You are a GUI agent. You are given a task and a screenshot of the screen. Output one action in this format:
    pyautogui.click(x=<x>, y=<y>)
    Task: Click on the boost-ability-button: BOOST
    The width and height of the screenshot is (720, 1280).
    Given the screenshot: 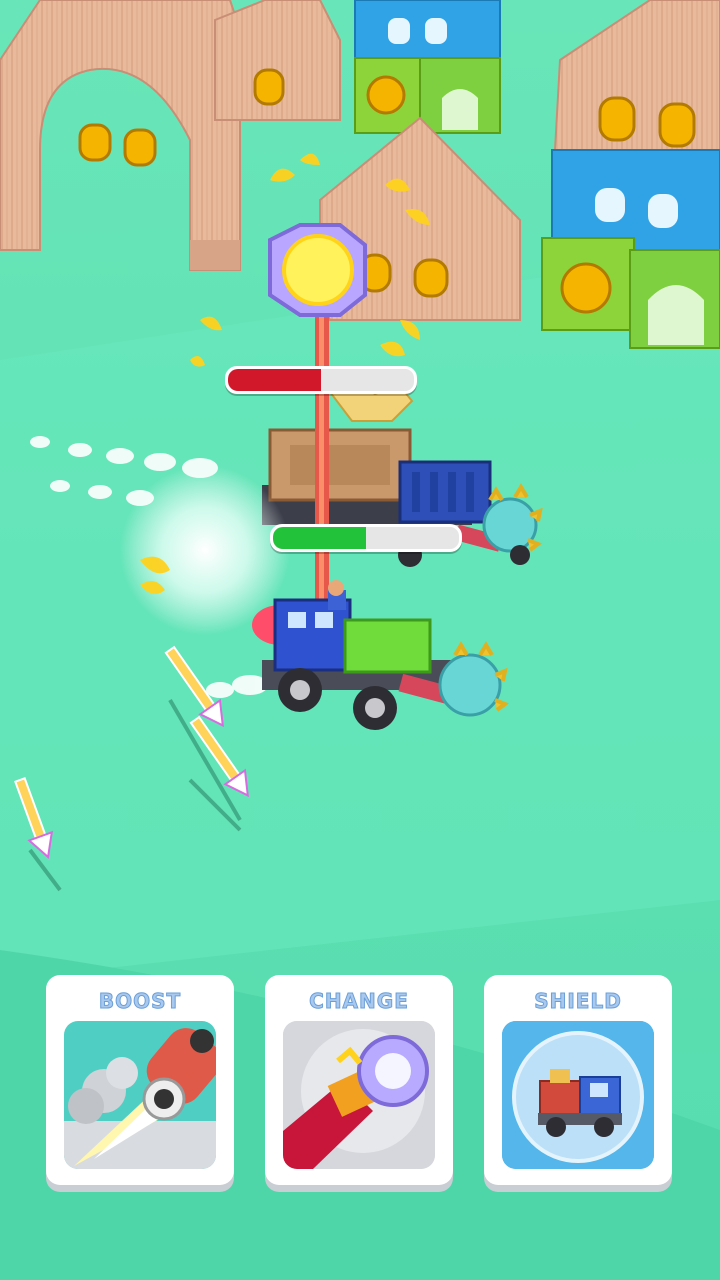 What is the action you would take?
    pyautogui.click(x=140, y=1080)
    